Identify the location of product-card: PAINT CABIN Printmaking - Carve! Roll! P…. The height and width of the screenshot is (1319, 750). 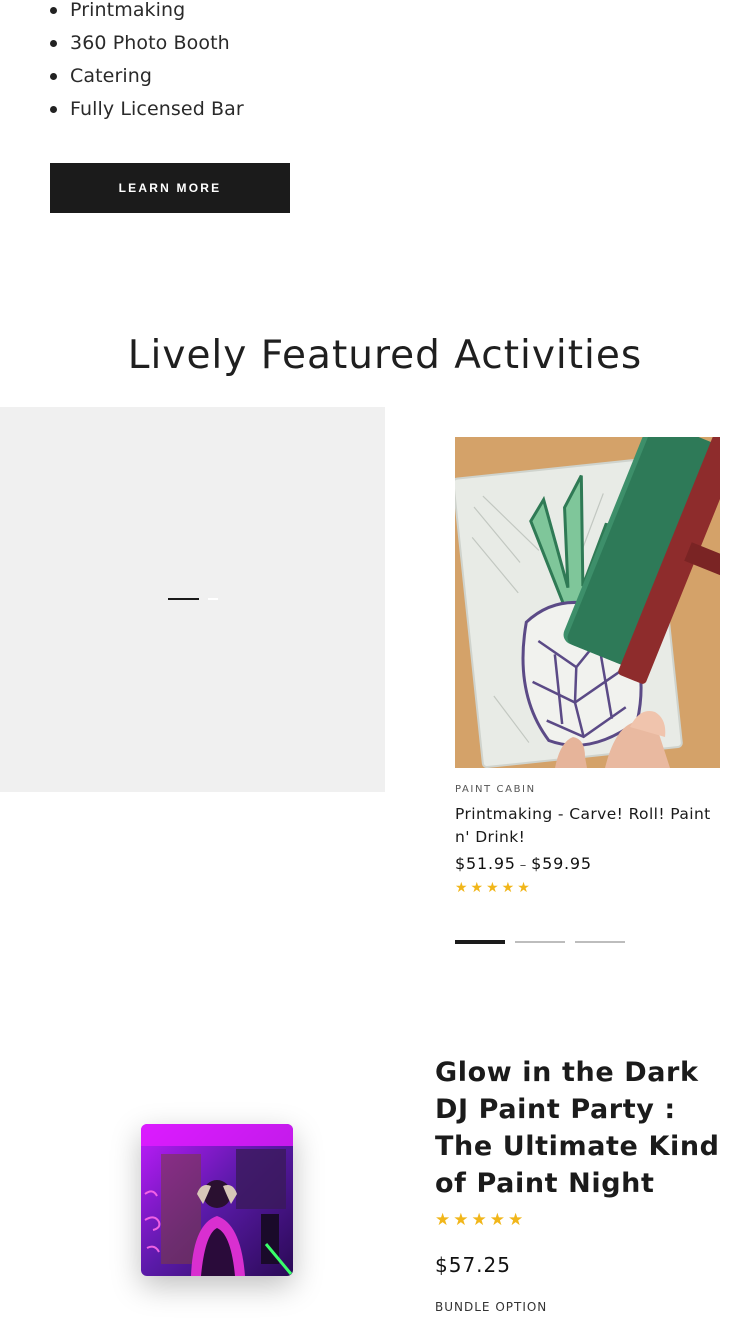
(587, 666).